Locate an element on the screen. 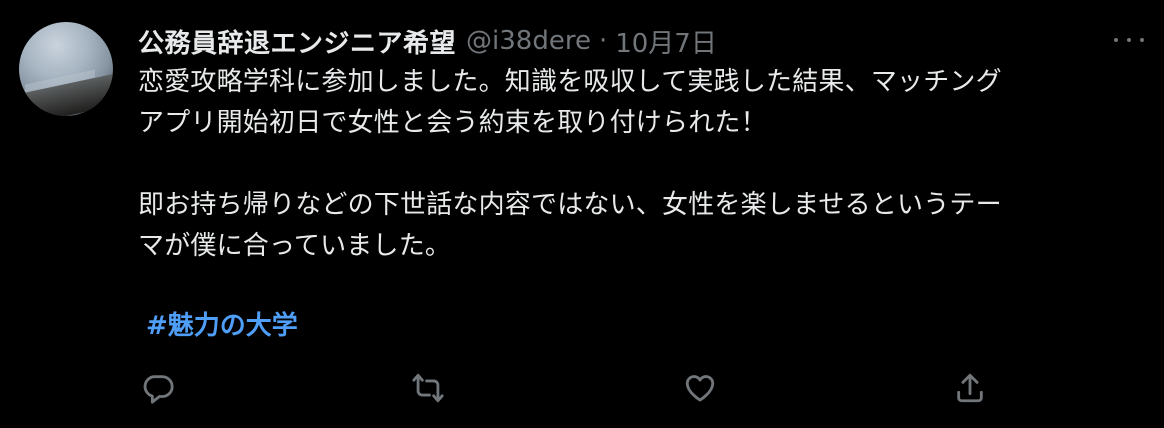  tweet-text-line: 恋愛攻略学科に参加しました。知識を吸収して実践した結果、マッチング is located at coordinates (570, 82).